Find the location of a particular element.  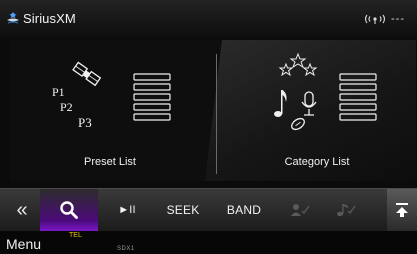

band-button: BAND is located at coordinates (244, 210).